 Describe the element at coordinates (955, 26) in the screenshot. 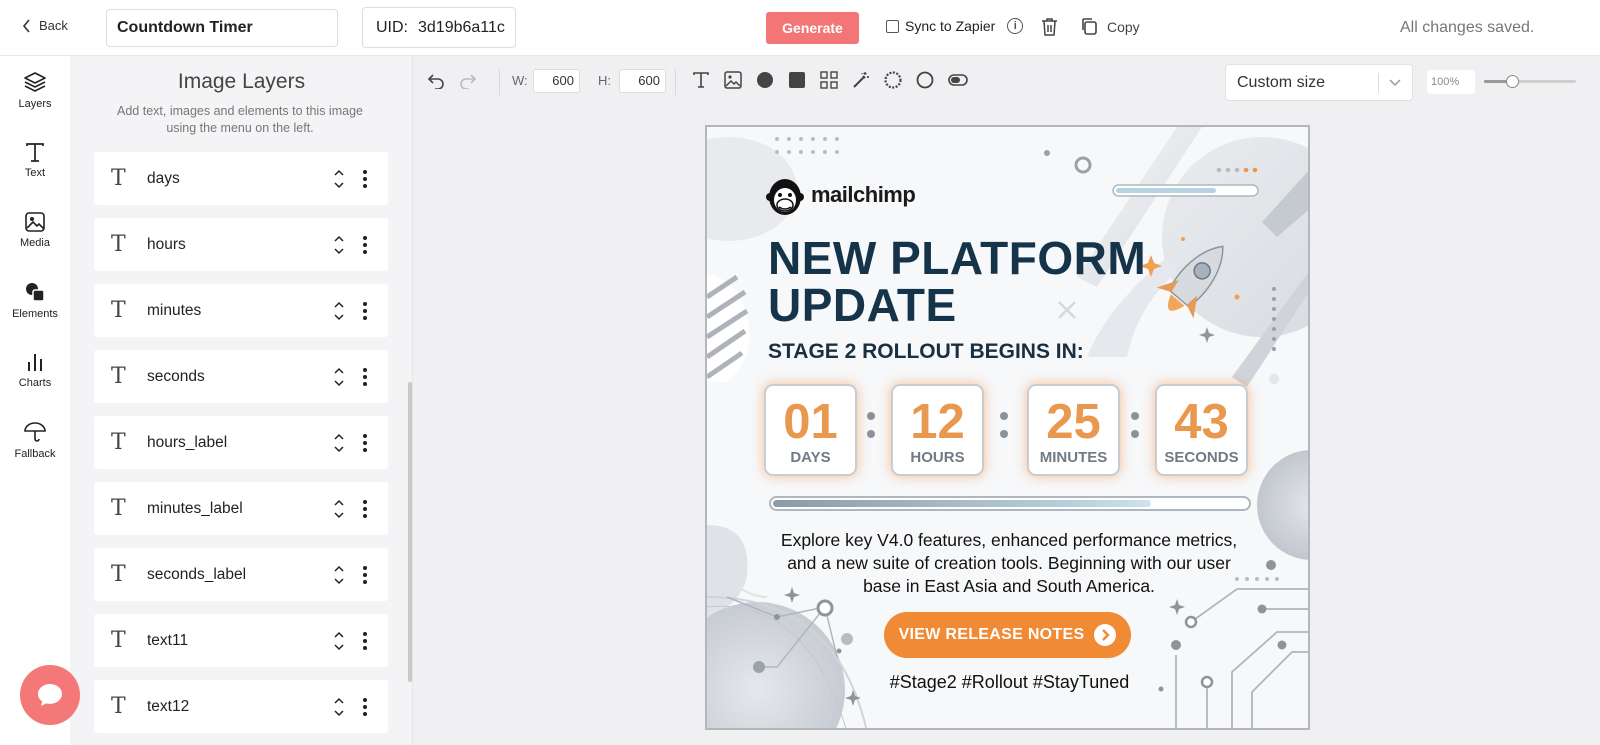

I see `sync-to-zapier: Sync to Zapier i` at that location.